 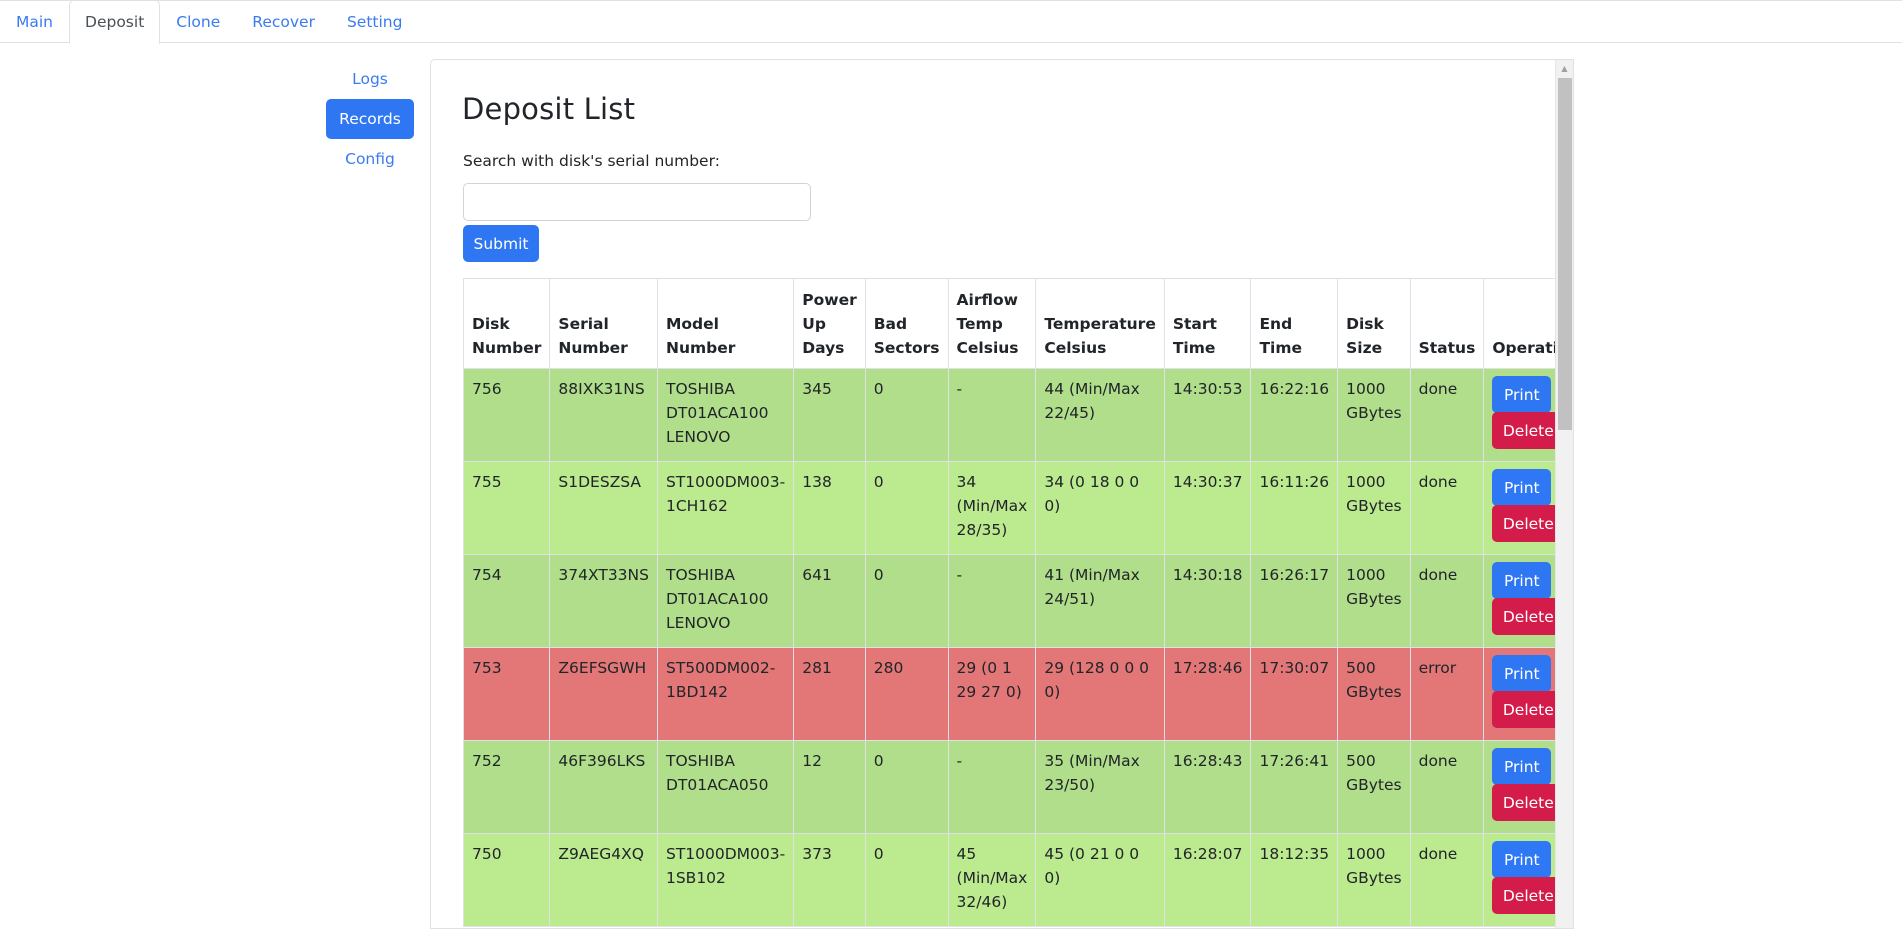 I want to click on vertical-scrollbar: ▲, so click(x=1564, y=494).